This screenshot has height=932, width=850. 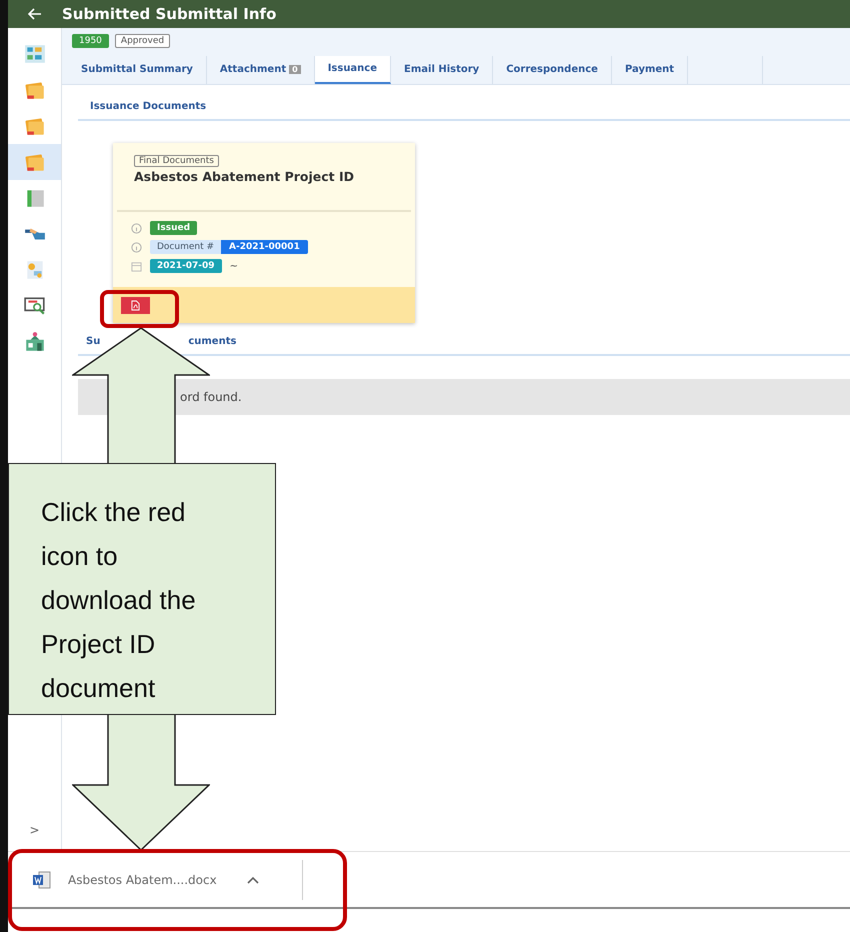 I want to click on document-number: A-2021-00001, so click(x=264, y=247).